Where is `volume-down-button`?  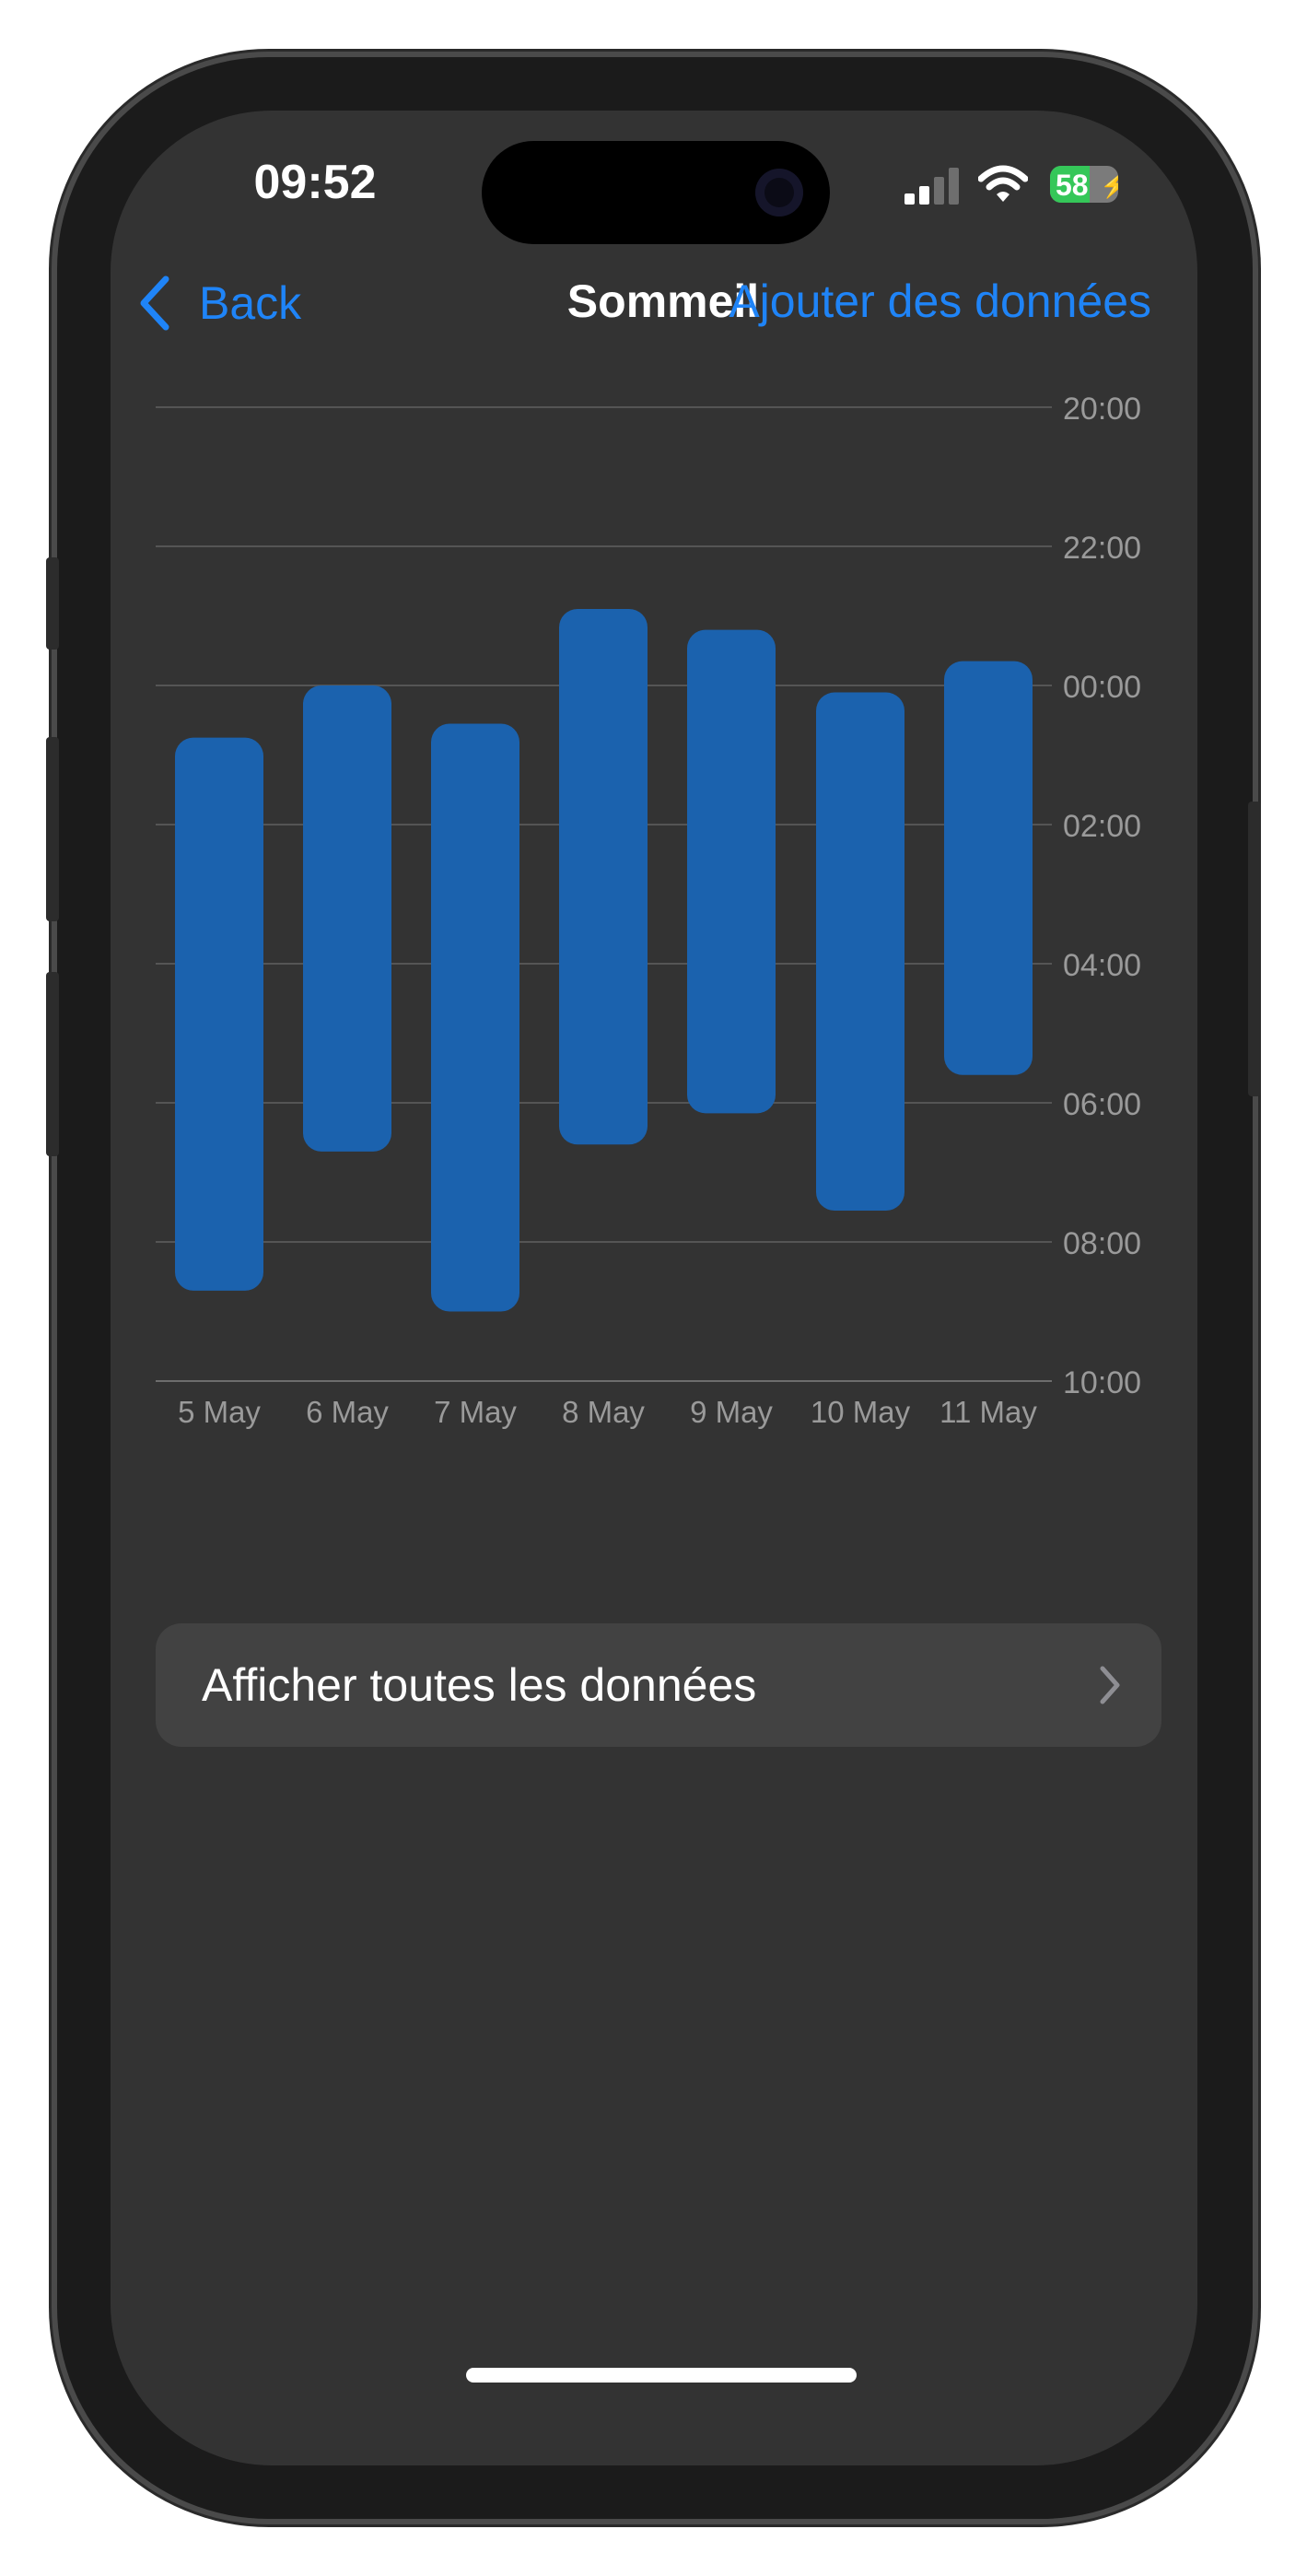 volume-down-button is located at coordinates (53, 1064).